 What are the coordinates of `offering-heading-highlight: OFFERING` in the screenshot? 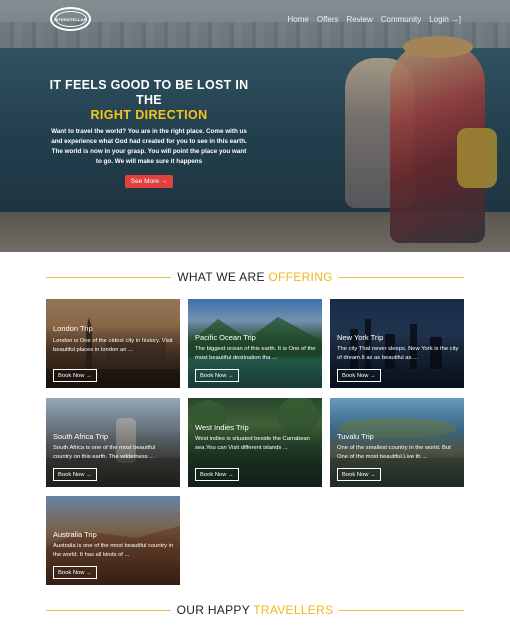 It's located at (300, 277).